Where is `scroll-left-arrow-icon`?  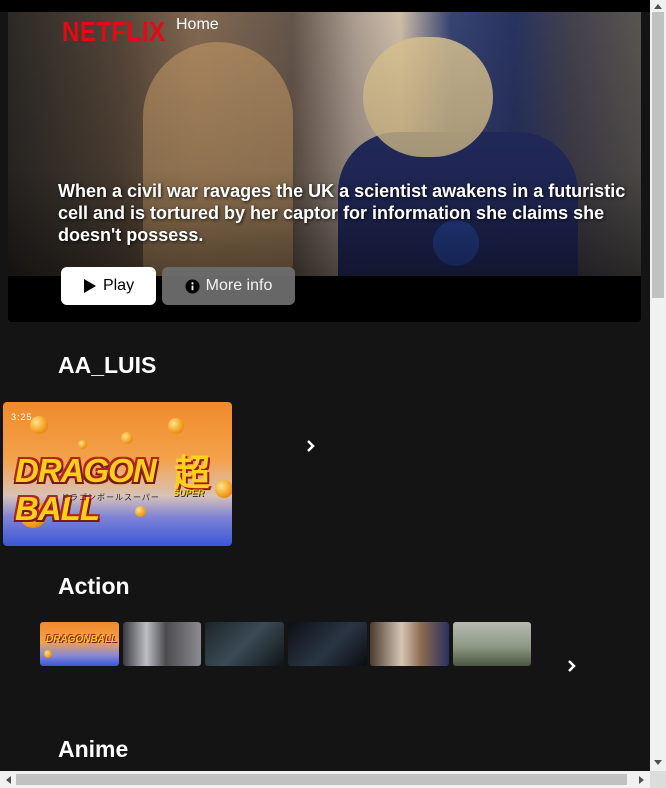 scroll-left-arrow-icon is located at coordinates (8, 779).